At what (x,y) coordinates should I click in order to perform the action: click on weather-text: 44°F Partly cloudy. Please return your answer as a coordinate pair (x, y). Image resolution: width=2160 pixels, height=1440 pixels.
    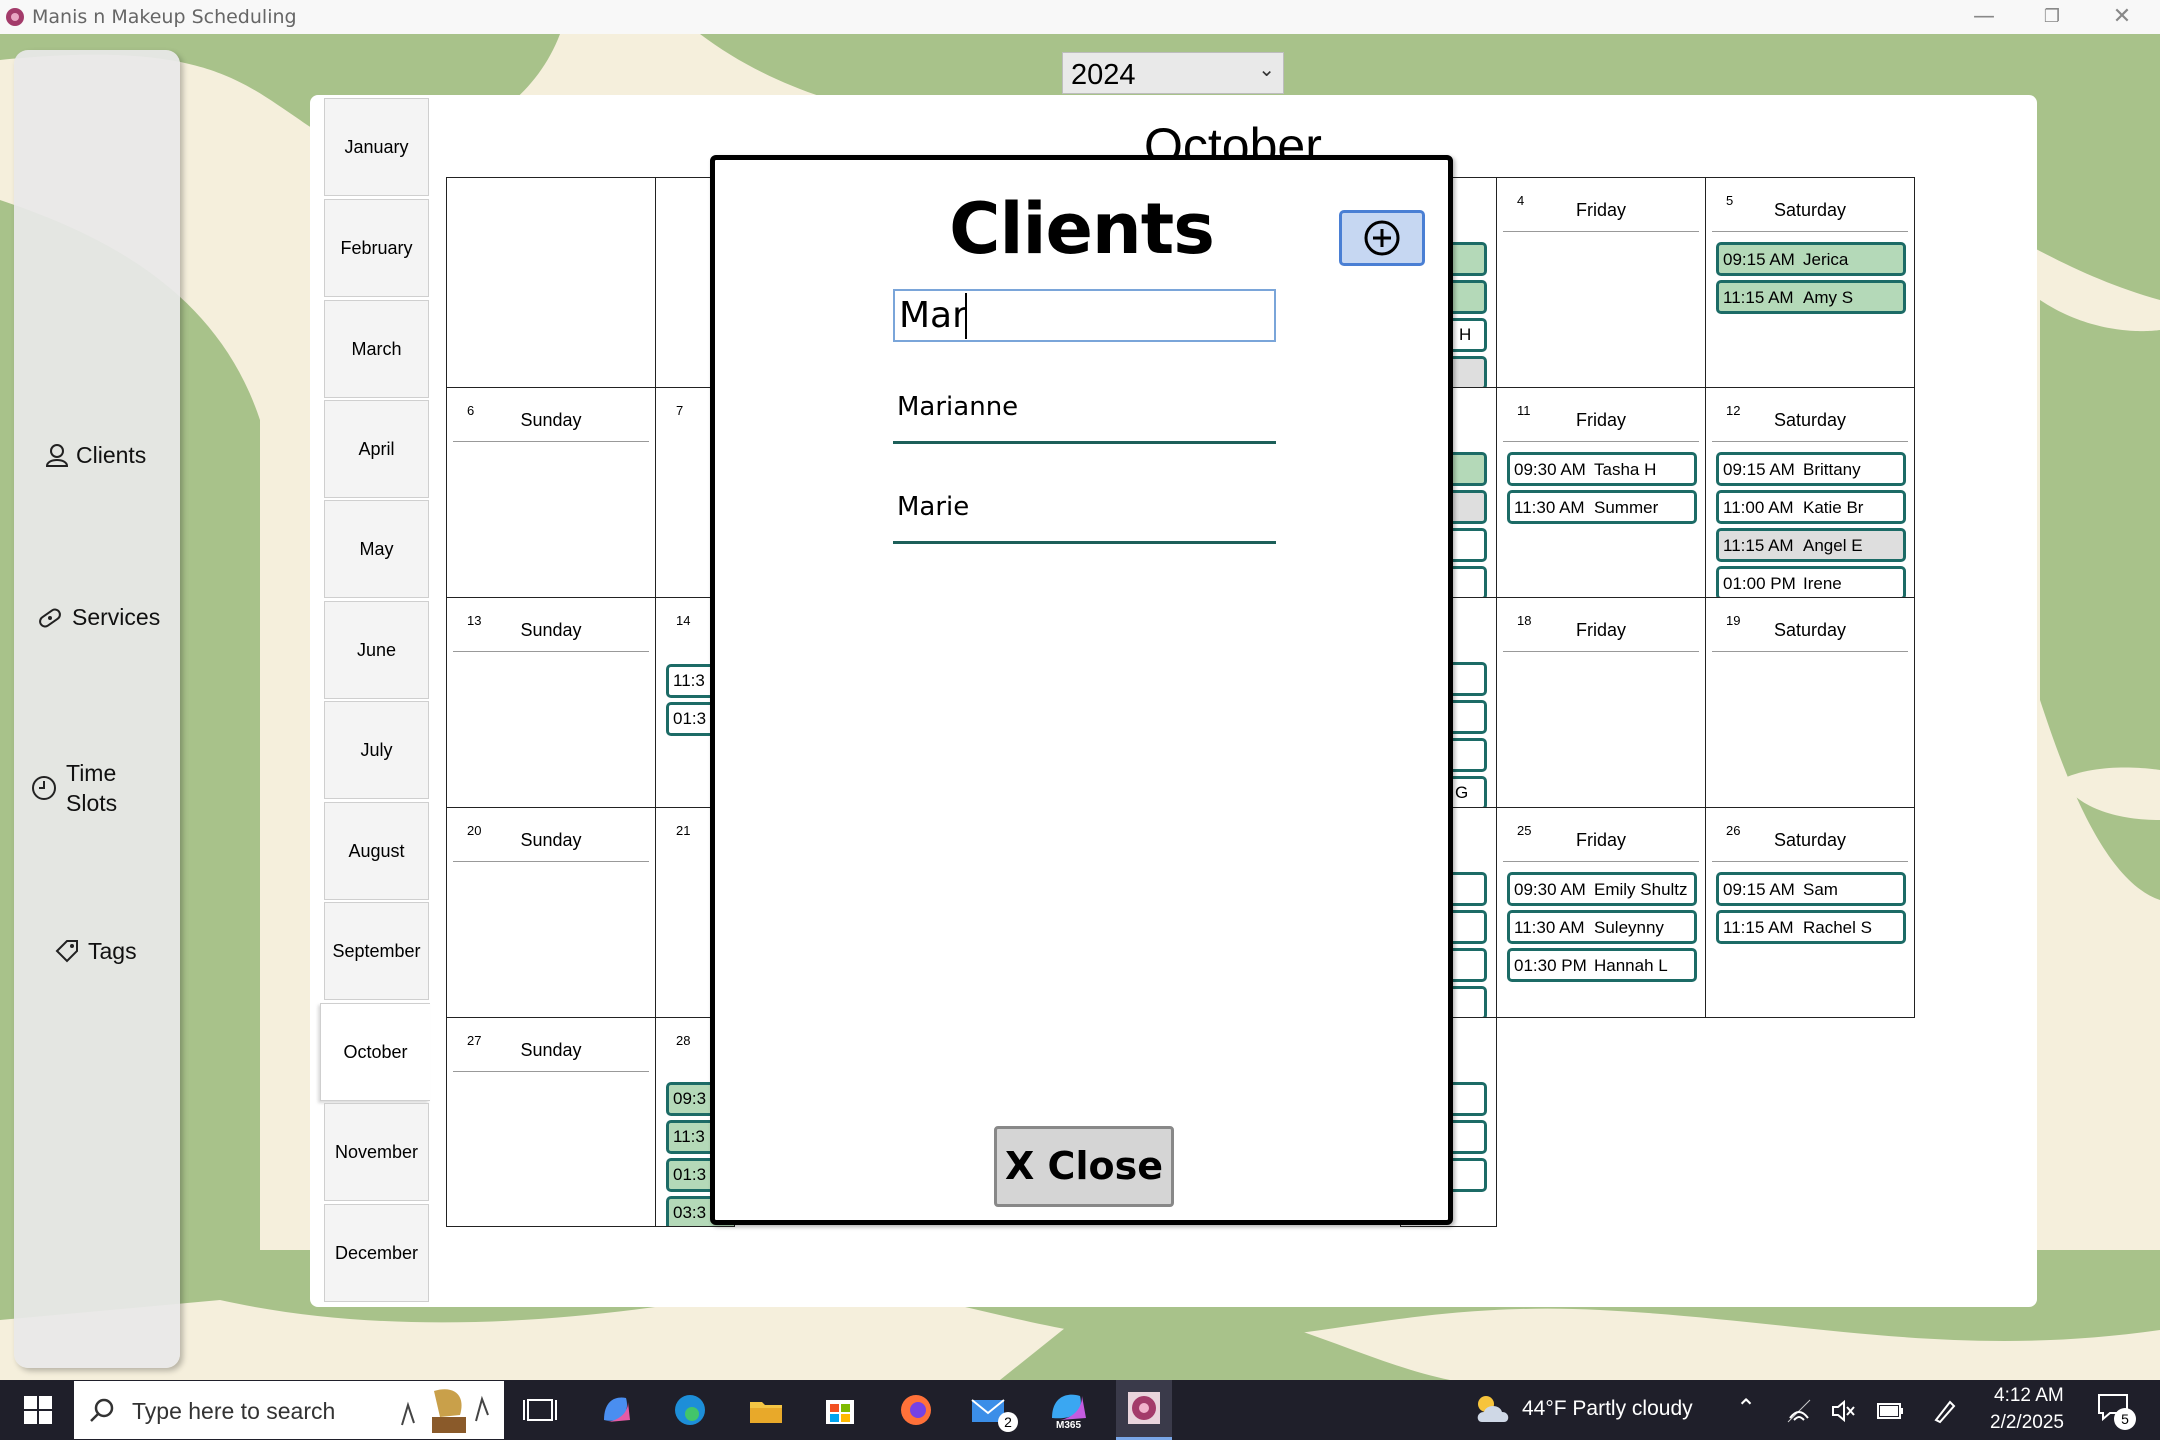
    Looking at the image, I should click on (1607, 1409).